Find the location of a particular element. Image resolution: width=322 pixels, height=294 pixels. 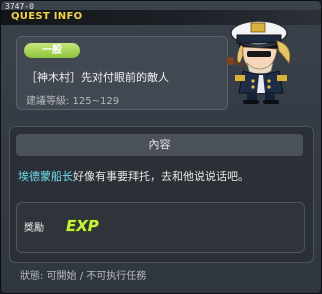

quest-level: 建議等級: 125~129 is located at coordinates (73, 101).